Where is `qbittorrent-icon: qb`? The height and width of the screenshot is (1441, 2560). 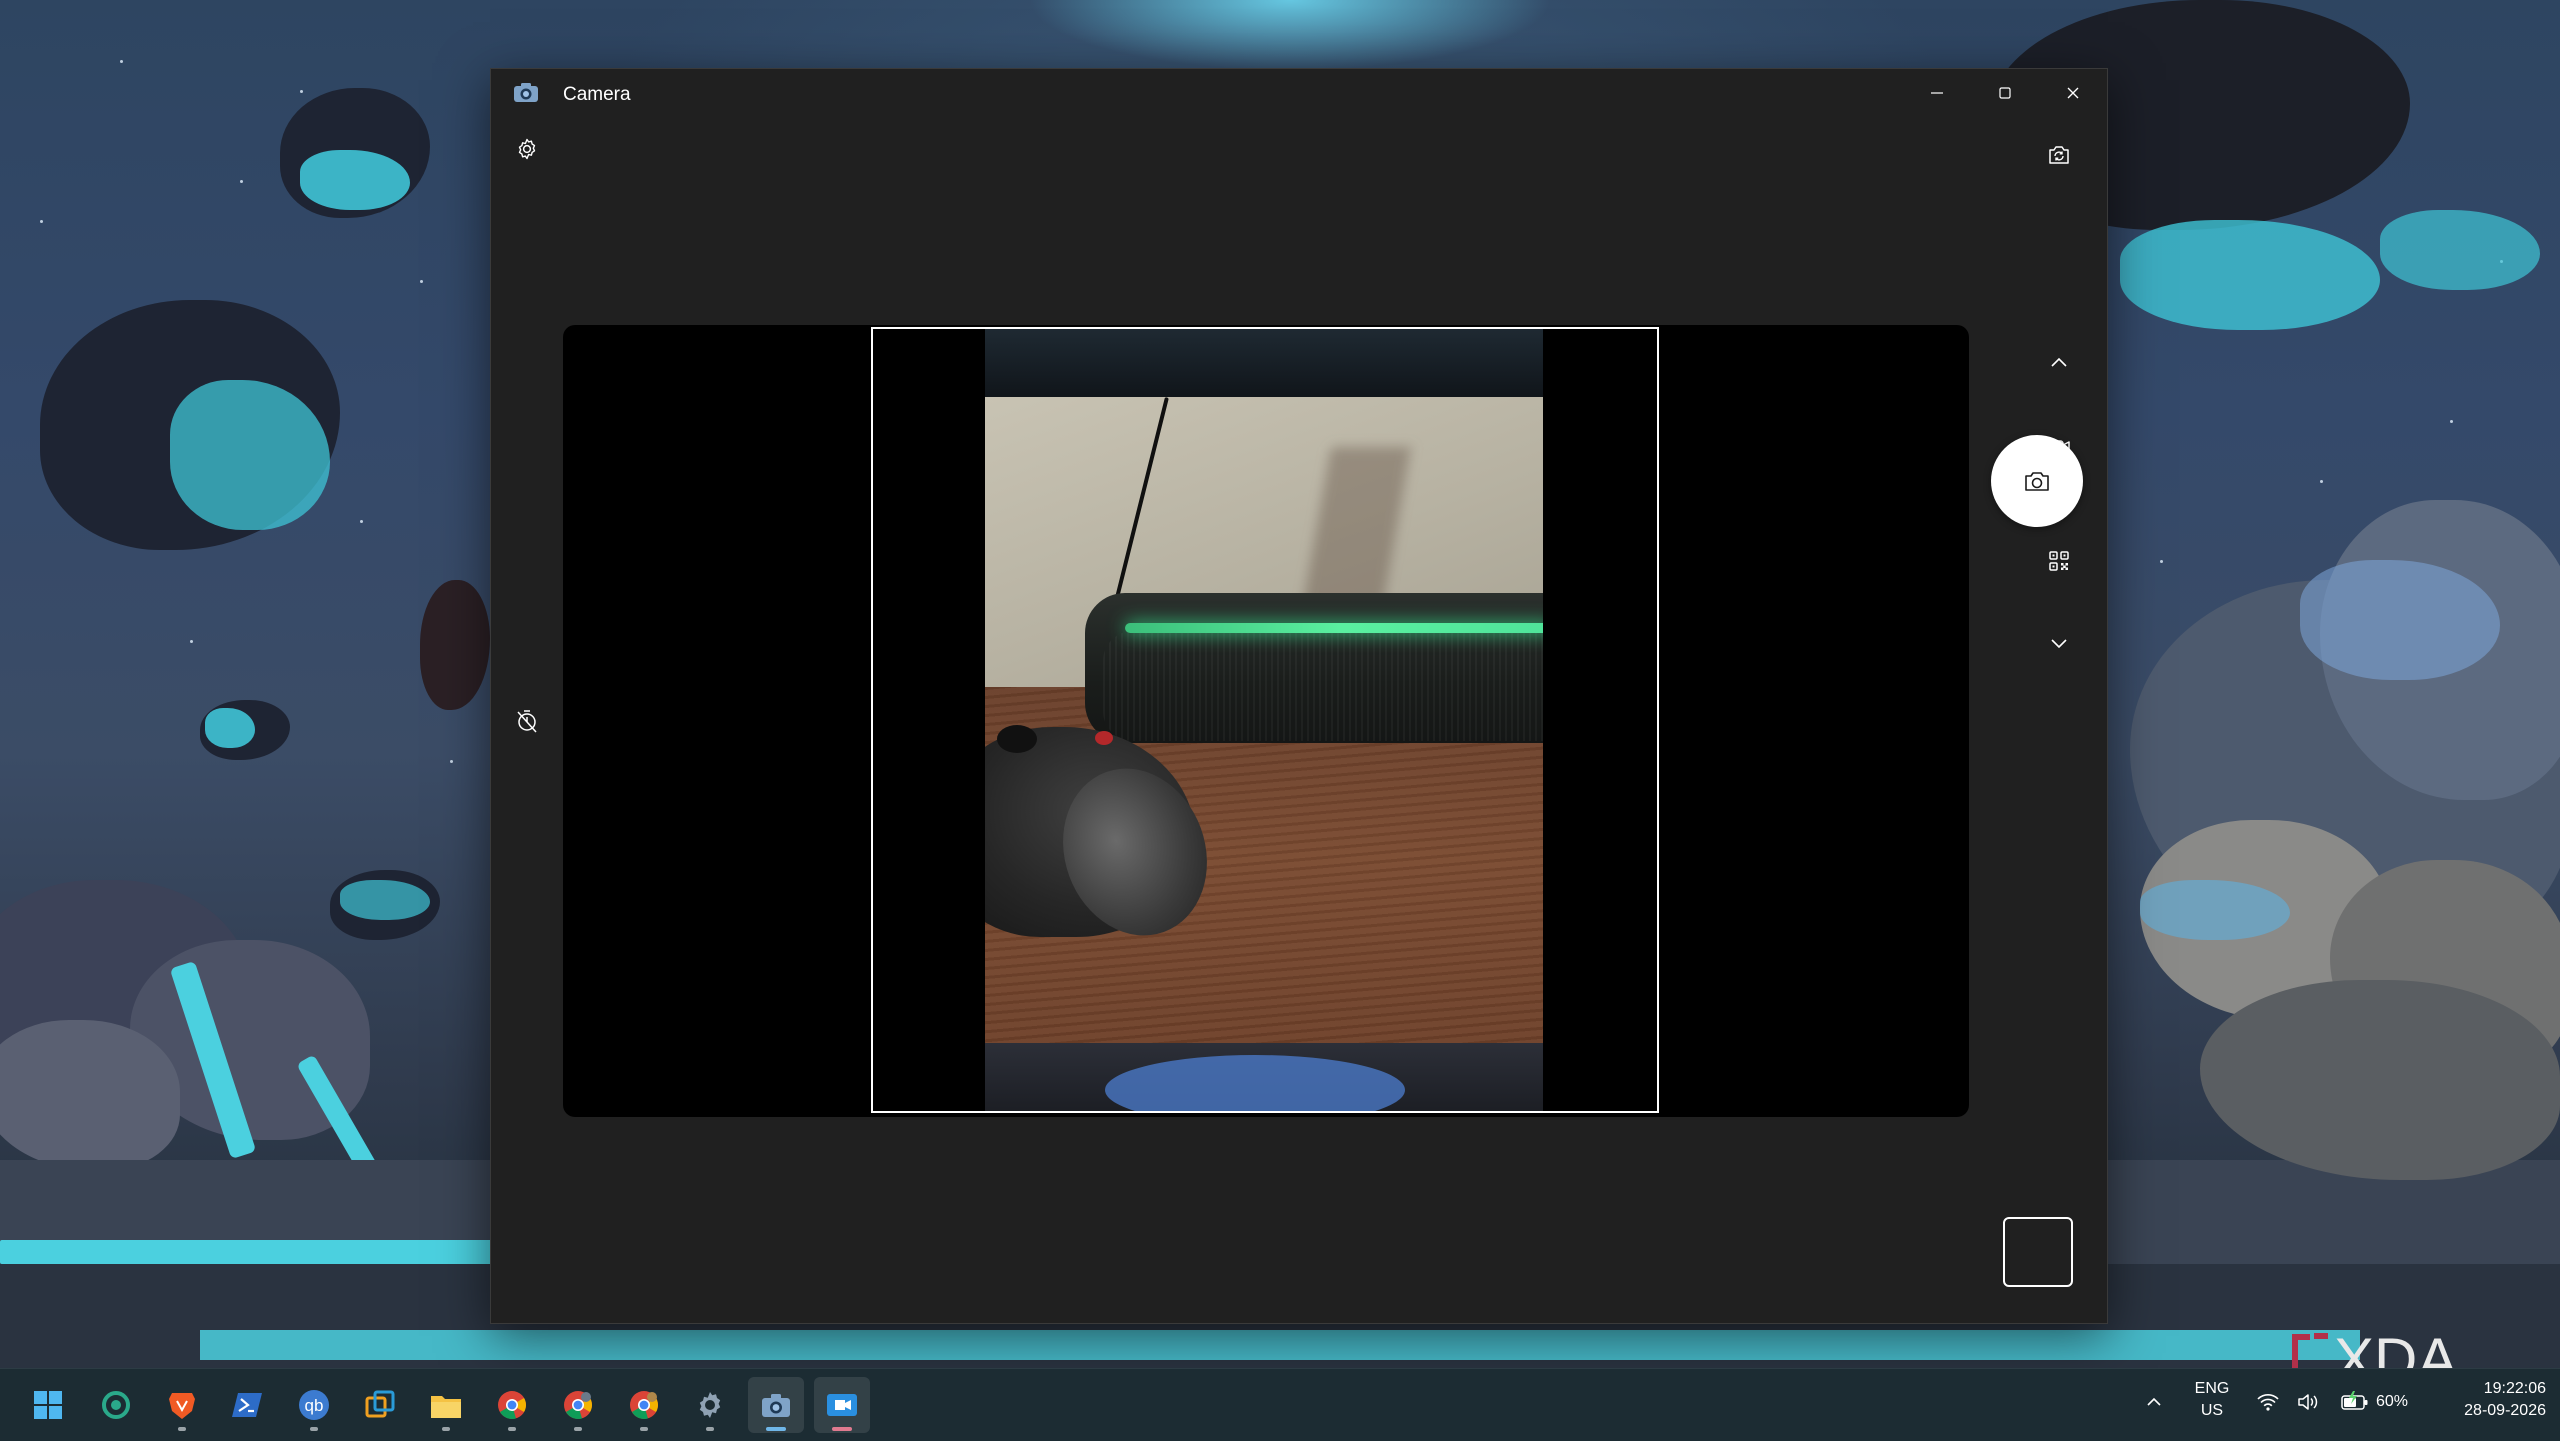
qbittorrent-icon: qb is located at coordinates (314, 1405).